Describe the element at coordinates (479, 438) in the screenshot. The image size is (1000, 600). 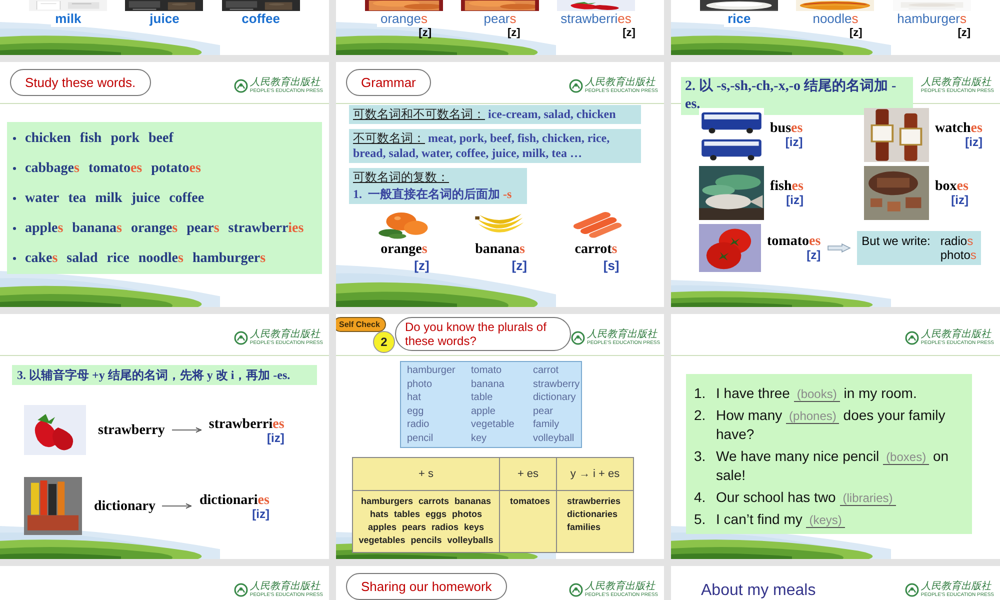
I see `word: key` at that location.